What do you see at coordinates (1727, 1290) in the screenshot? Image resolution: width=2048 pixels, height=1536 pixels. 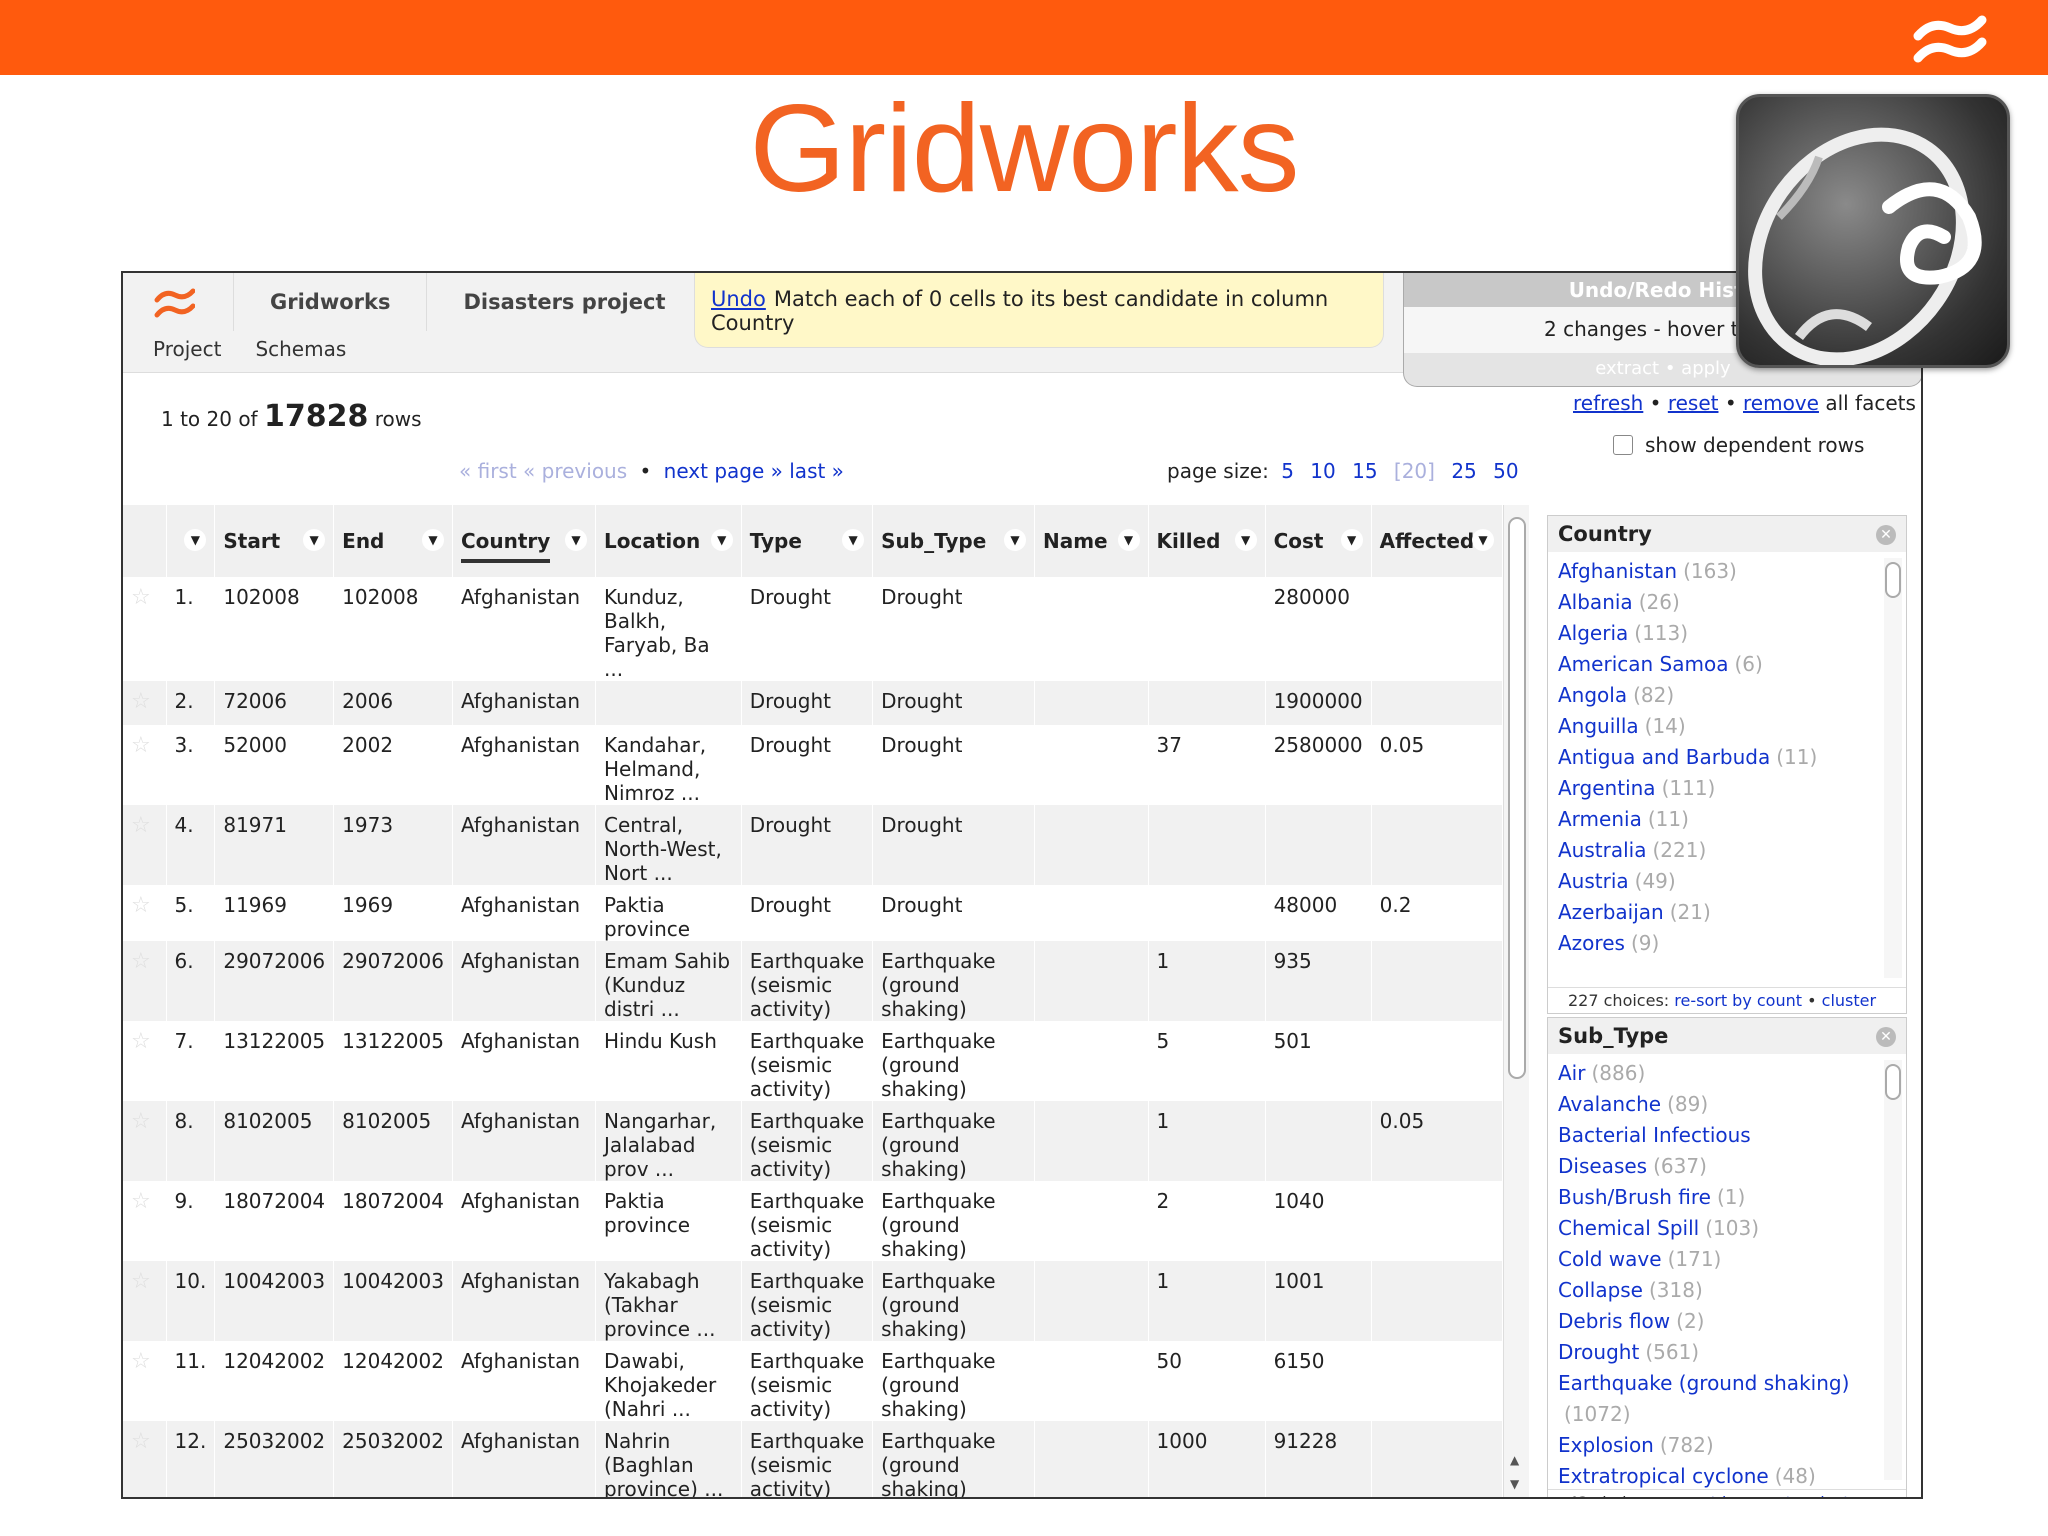 I see `facet-choice: Collapse (318)` at bounding box center [1727, 1290].